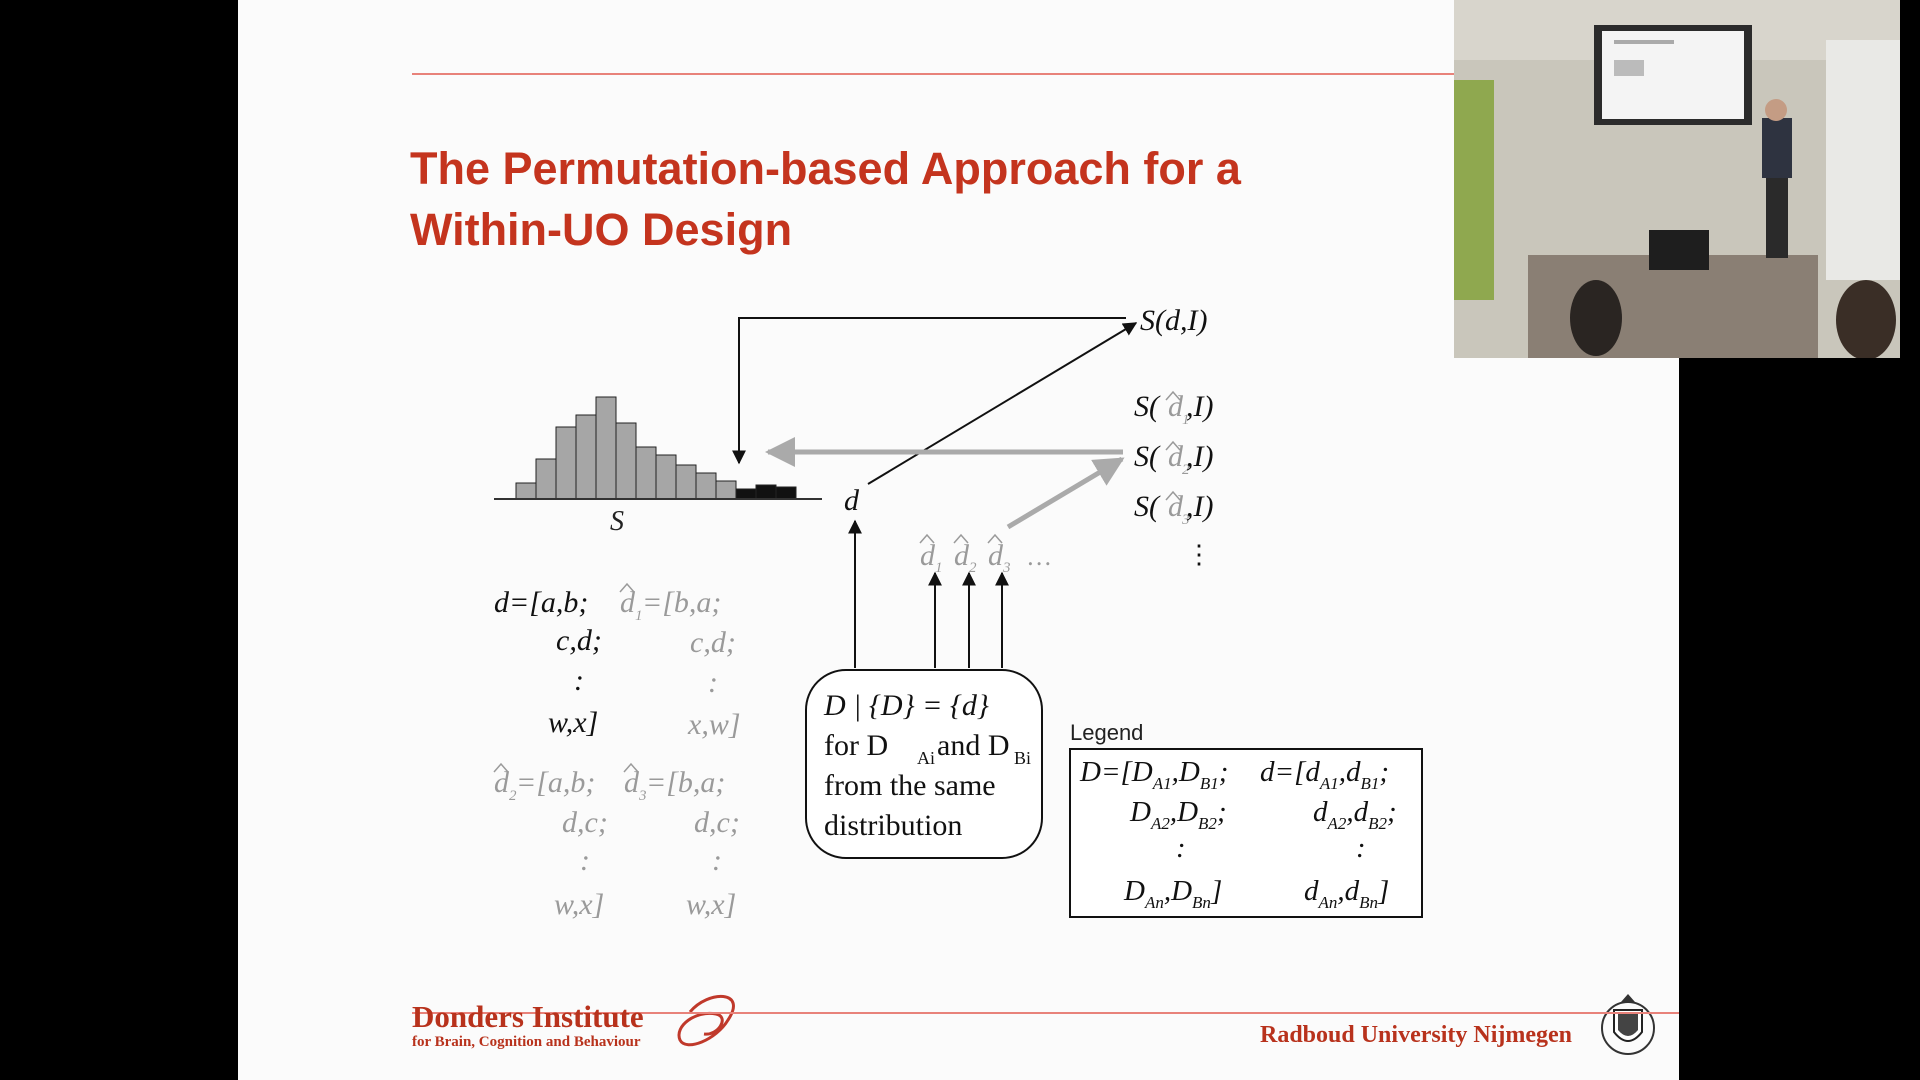 The height and width of the screenshot is (1080, 1920). Describe the element at coordinates (1416, 1035) in the screenshot. I see `university-name: Radboud University Nijmegen` at that location.